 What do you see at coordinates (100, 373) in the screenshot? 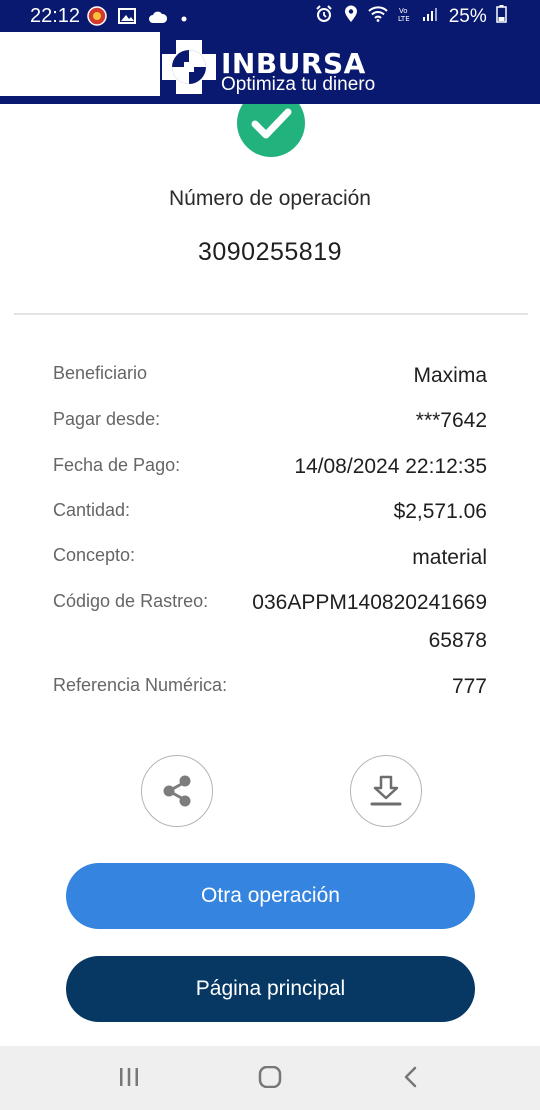
I see `beneficiary-label: Beneficiario` at bounding box center [100, 373].